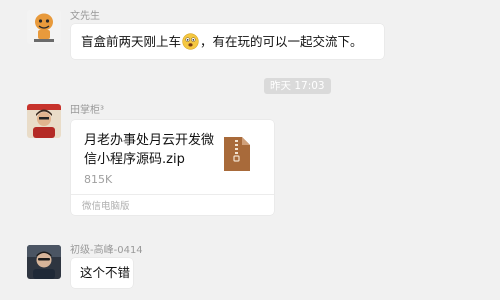 Image resolution: width=500 pixels, height=300 pixels. What do you see at coordinates (149, 150) in the screenshot?
I see `file-name: 月老办事处月云开发微信小程序源码.zip` at bounding box center [149, 150].